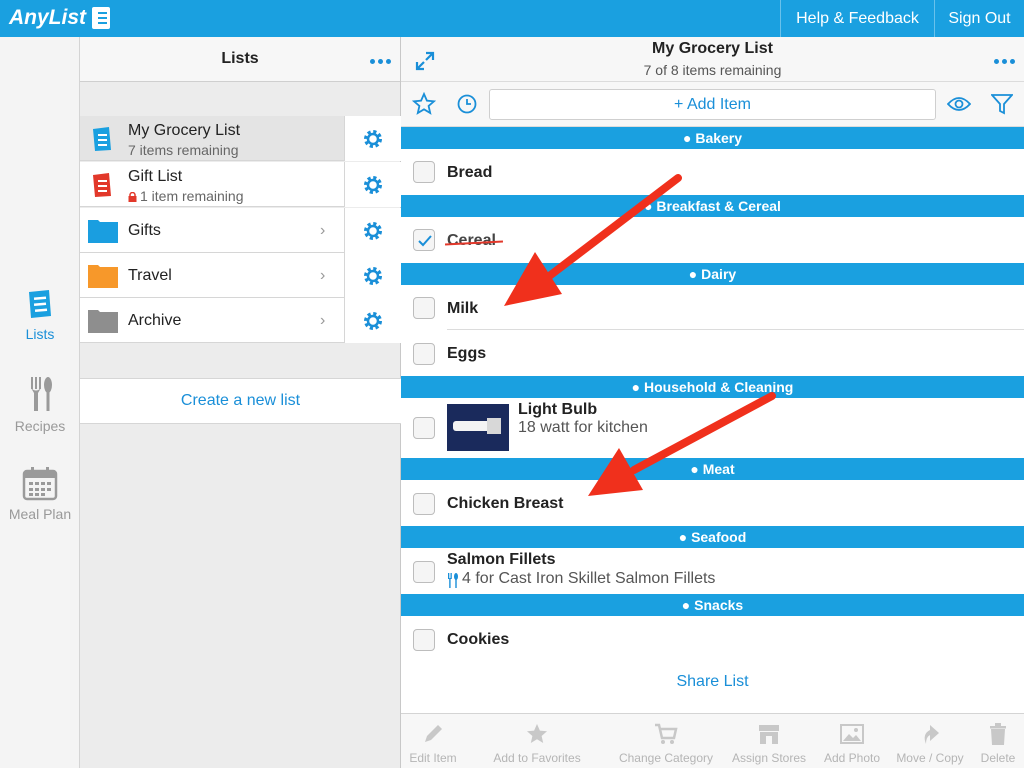 Image resolution: width=1024 pixels, height=768 pixels. I want to click on assign-stores-button: Assign Stores, so click(769, 741).